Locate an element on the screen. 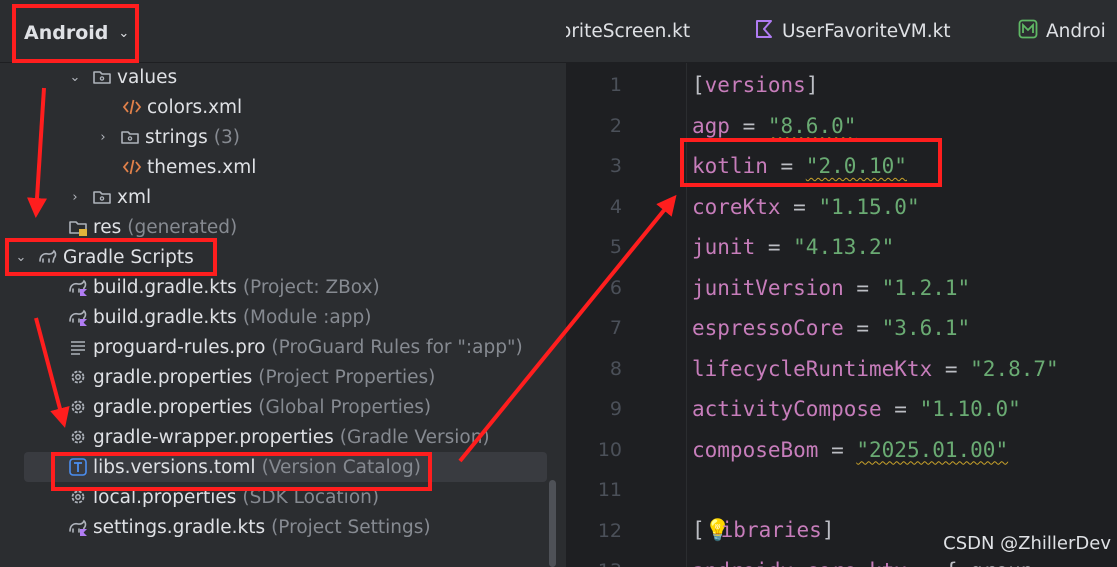 Image resolution: width=1117 pixels, height=567 pixels. code-line: 9 activityCompose = "1.10.0" is located at coordinates (841, 409).